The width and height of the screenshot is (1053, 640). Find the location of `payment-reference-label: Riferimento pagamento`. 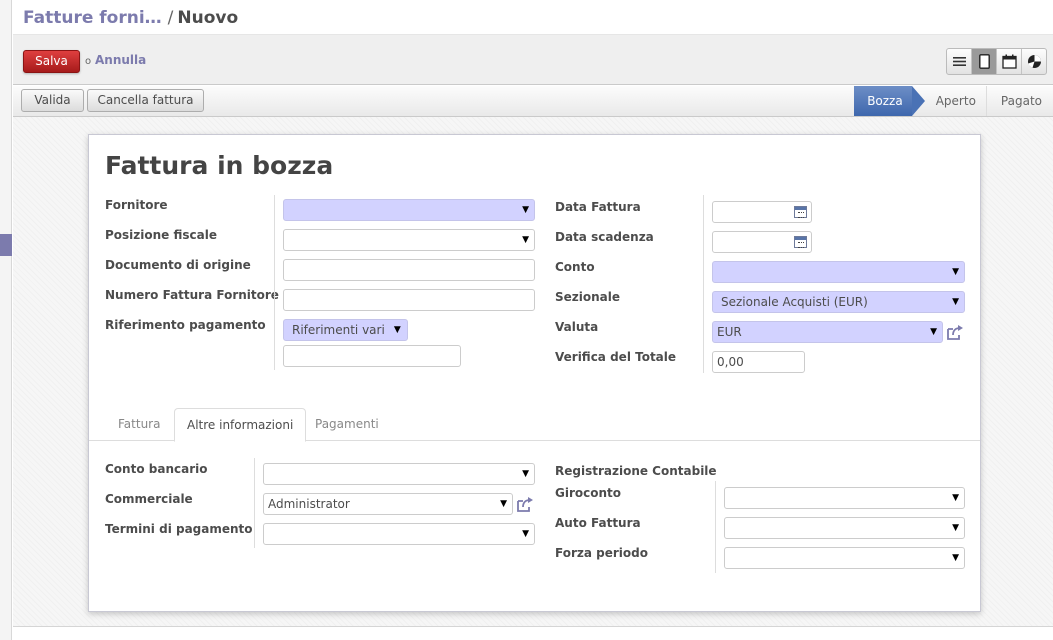

payment-reference-label: Riferimento pagamento is located at coordinates (185, 325).